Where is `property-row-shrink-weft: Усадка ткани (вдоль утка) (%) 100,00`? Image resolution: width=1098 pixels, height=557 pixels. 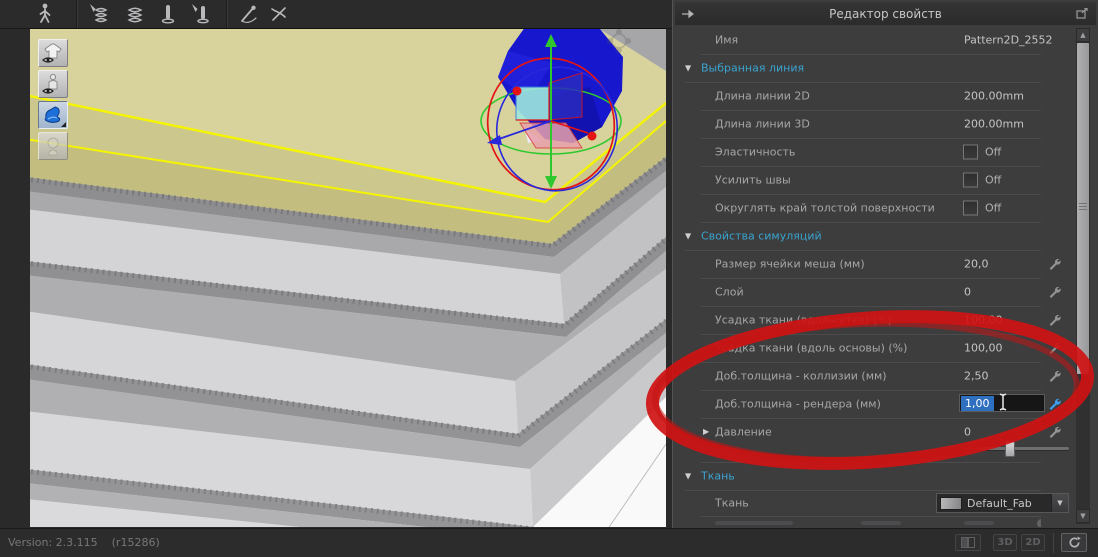
property-row-shrink-weft: Усадка ткани (вдоль утка) (%) 100,00 is located at coordinates (881, 320).